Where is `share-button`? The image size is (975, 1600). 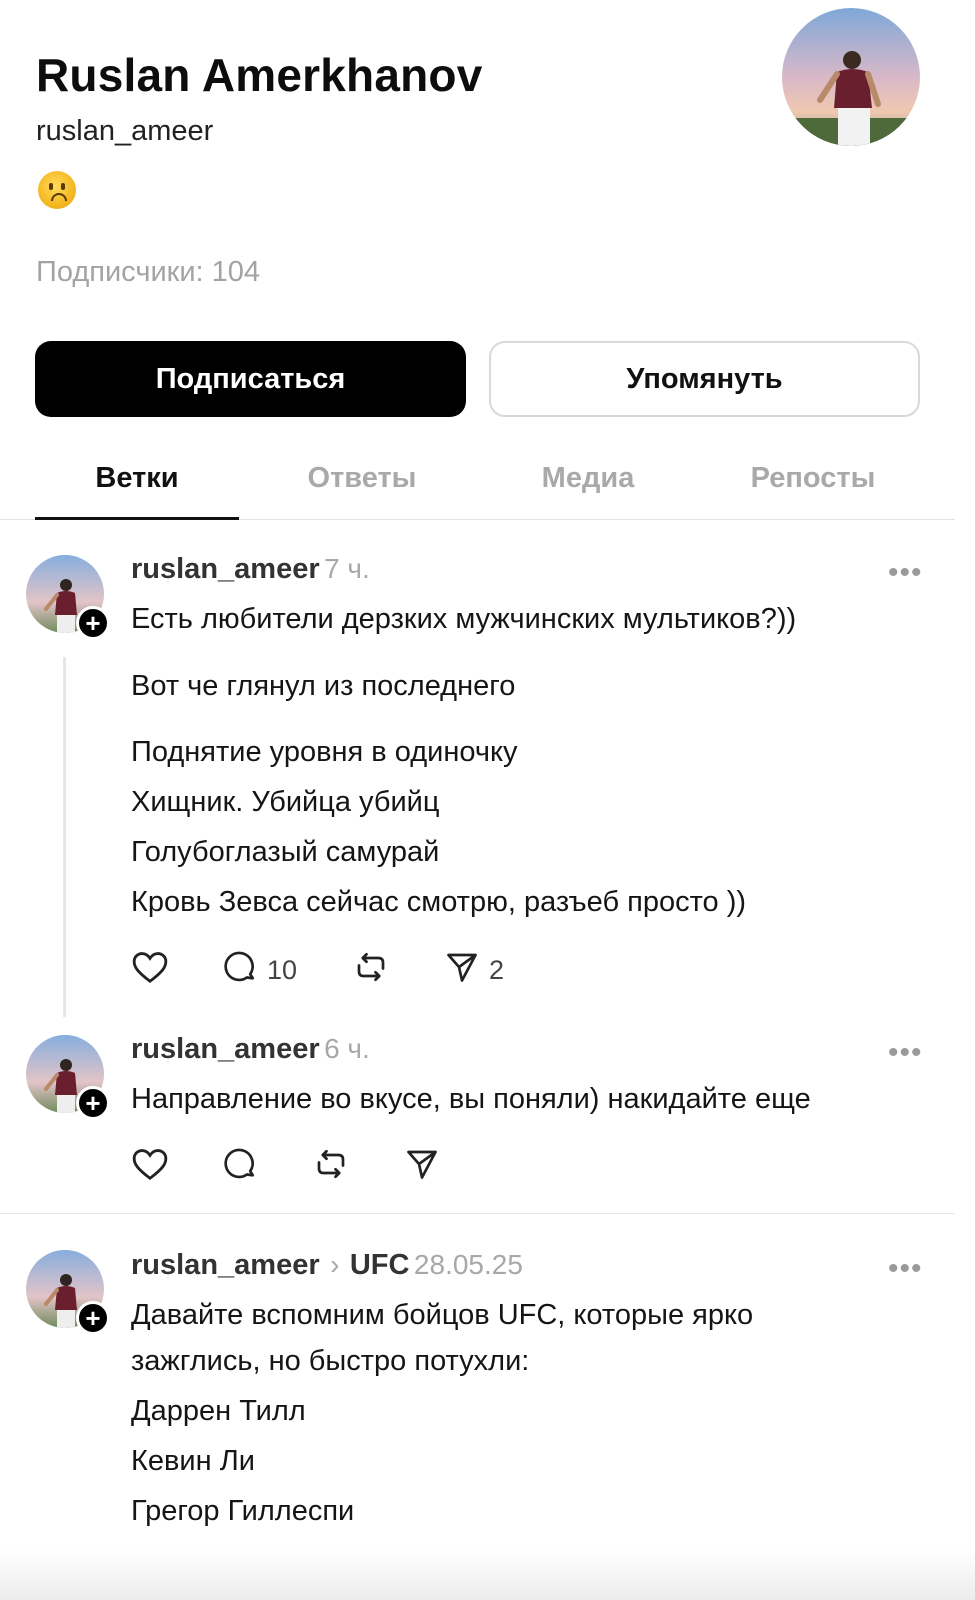 share-button is located at coordinates (422, 1167).